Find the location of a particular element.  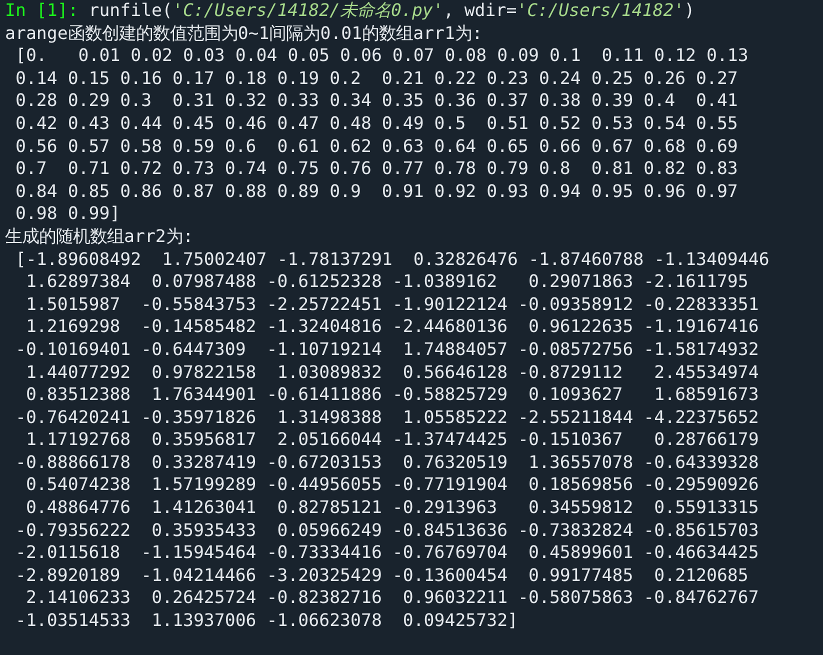

output-line: -2.0115618 -1.15945464 -0.73334416 -0.76769704 0.45899601 -0.46634425 is located at coordinates (386, 553).